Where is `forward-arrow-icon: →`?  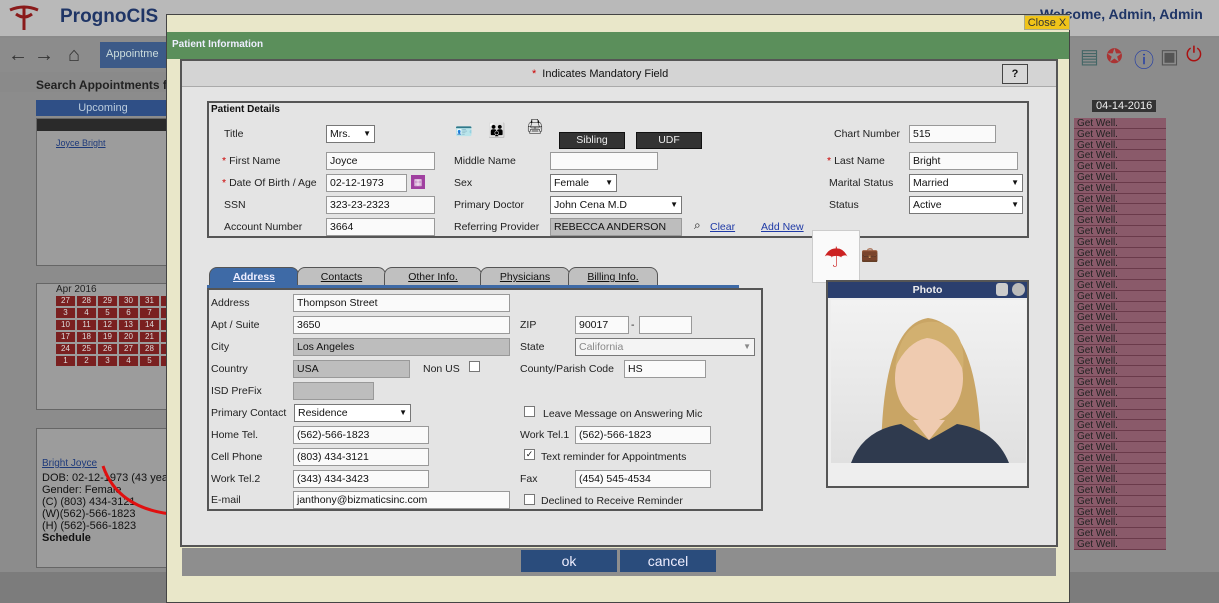
forward-arrow-icon: → is located at coordinates (44, 55).